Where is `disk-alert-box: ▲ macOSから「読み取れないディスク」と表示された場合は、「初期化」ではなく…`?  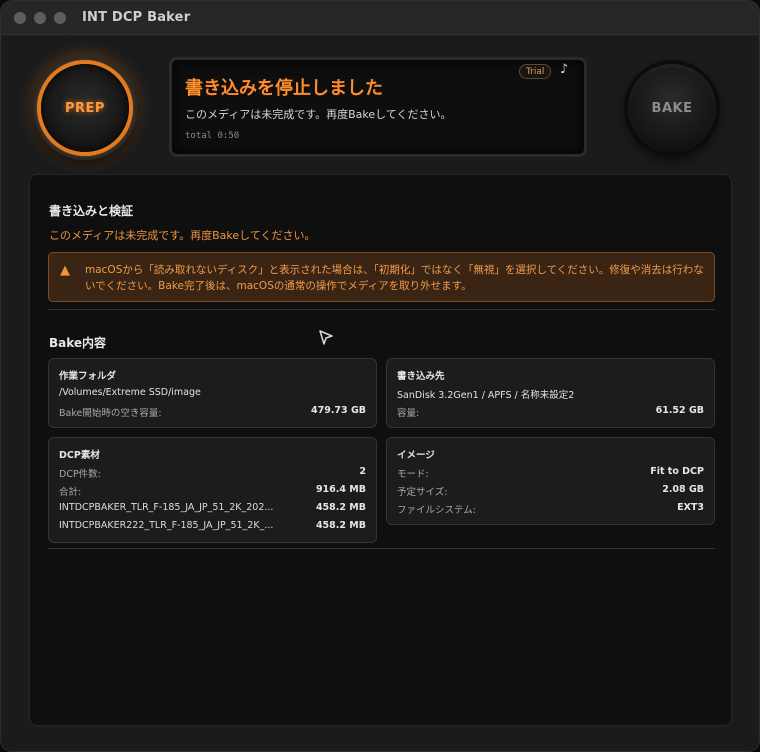
disk-alert-box: ▲ macOSから「読み取れないディスク」と表示された場合は、「初期化」ではなく… is located at coordinates (381, 277).